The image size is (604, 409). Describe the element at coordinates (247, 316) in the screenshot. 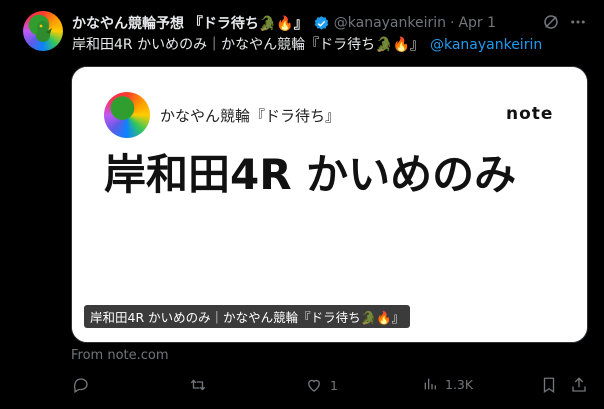

I see `card-caption: 岸和田4R かいめのみ｜かなやん競輪『ドラ待ち🐊🔥』` at that location.